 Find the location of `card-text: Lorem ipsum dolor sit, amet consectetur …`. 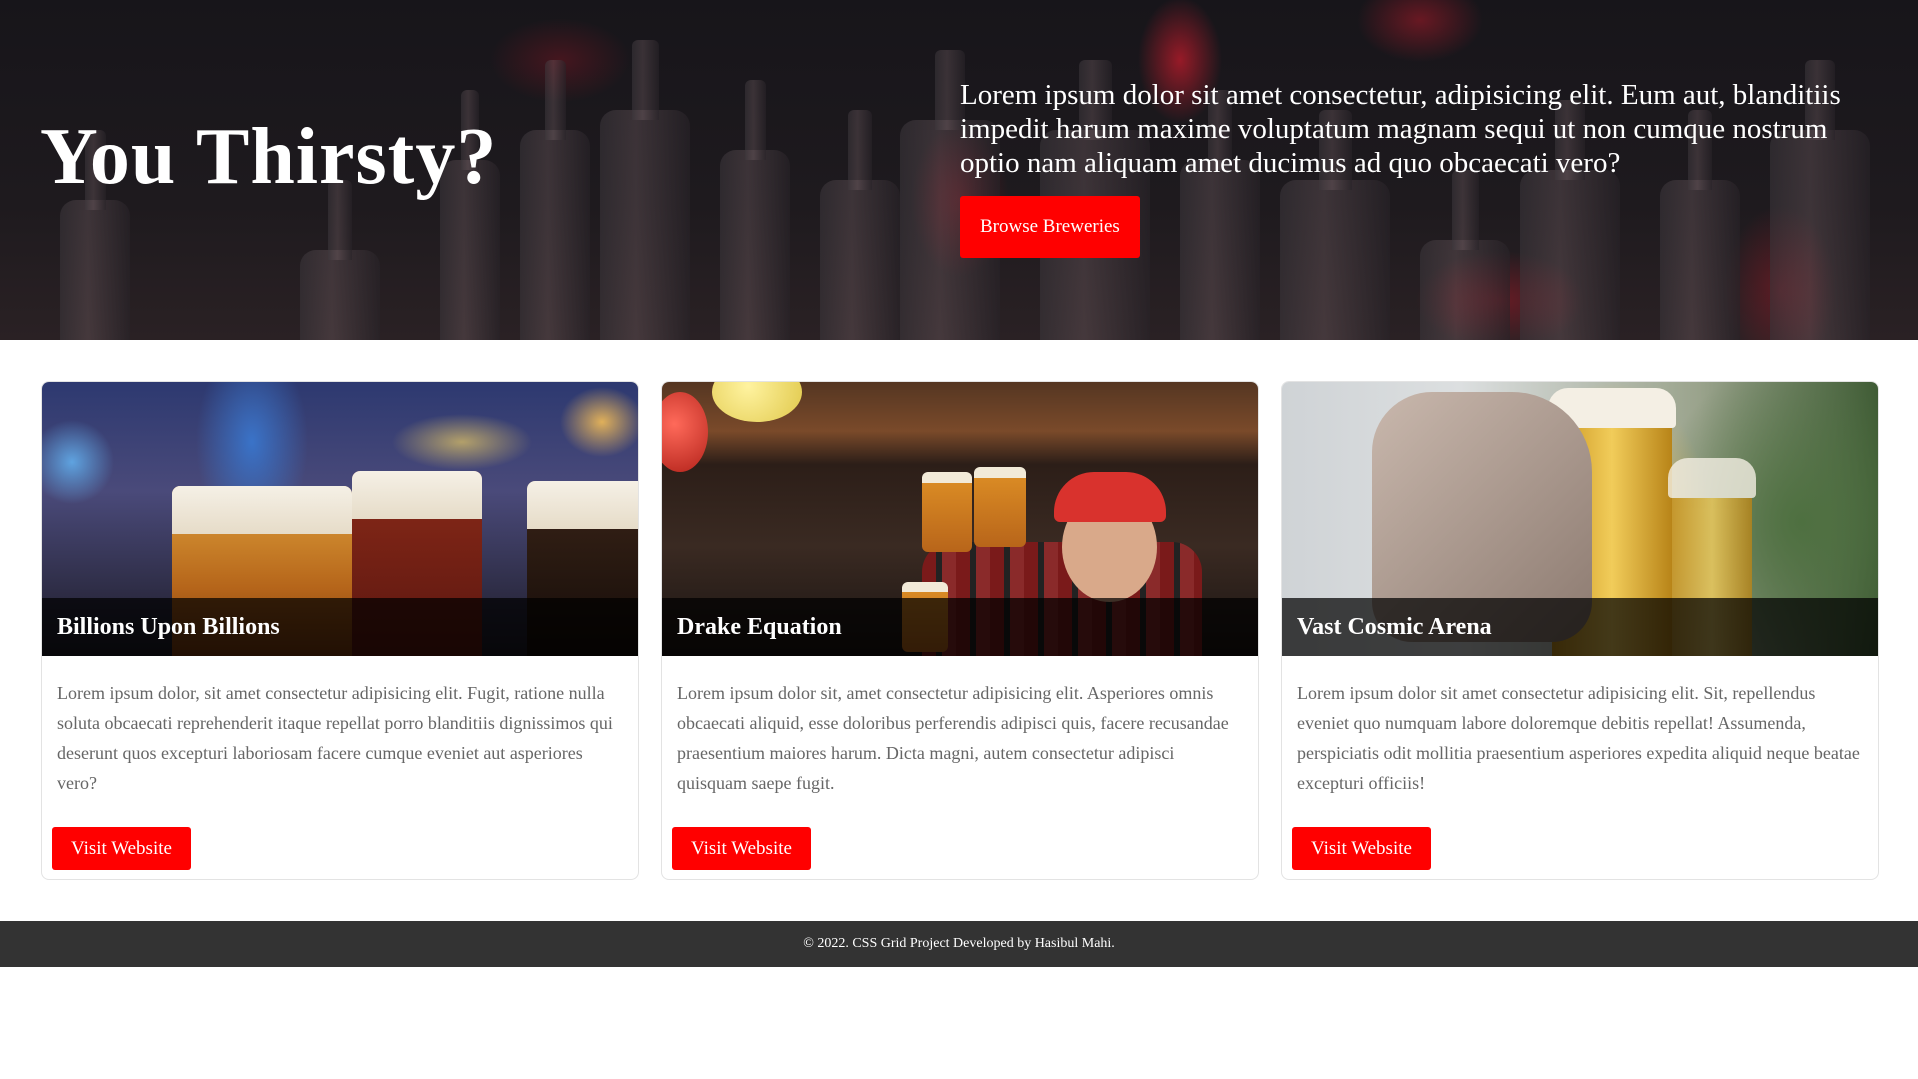

card-text: Lorem ipsum dolor sit, amet consectetur … is located at coordinates (953, 738).